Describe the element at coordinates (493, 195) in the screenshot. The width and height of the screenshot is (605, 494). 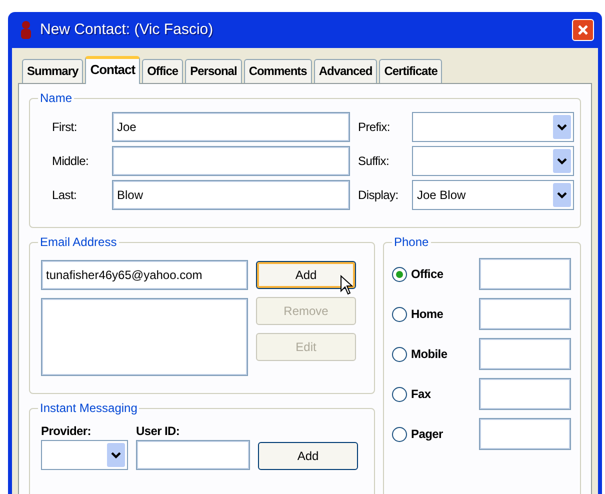
I see `dropdown: Joe Blow` at that location.